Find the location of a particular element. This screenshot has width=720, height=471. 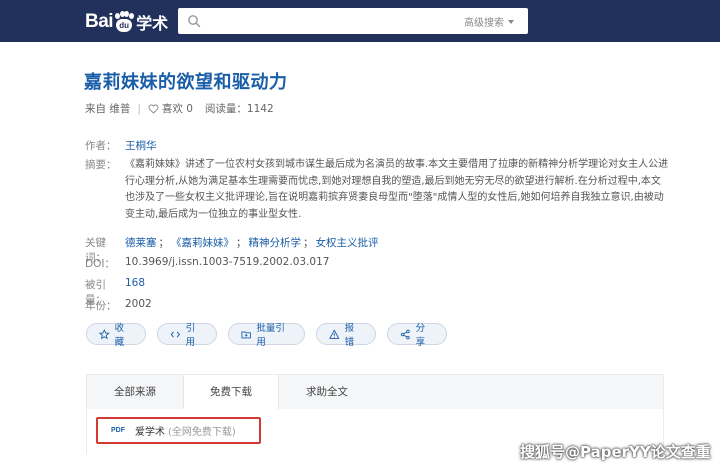

logo-product: 学术 is located at coordinates (152, 23).